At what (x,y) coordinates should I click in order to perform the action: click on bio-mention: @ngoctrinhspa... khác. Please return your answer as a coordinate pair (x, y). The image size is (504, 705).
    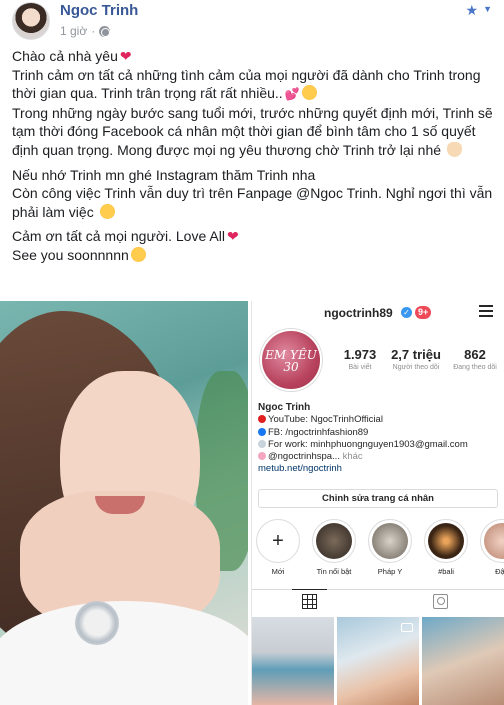
    Looking at the image, I should click on (380, 457).